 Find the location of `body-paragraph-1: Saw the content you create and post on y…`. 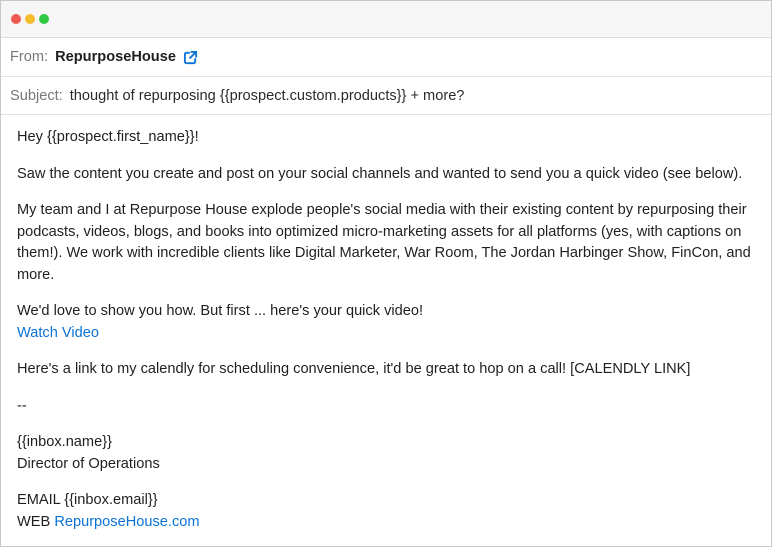

body-paragraph-1: Saw the content you create and post on y… is located at coordinates (380, 173).